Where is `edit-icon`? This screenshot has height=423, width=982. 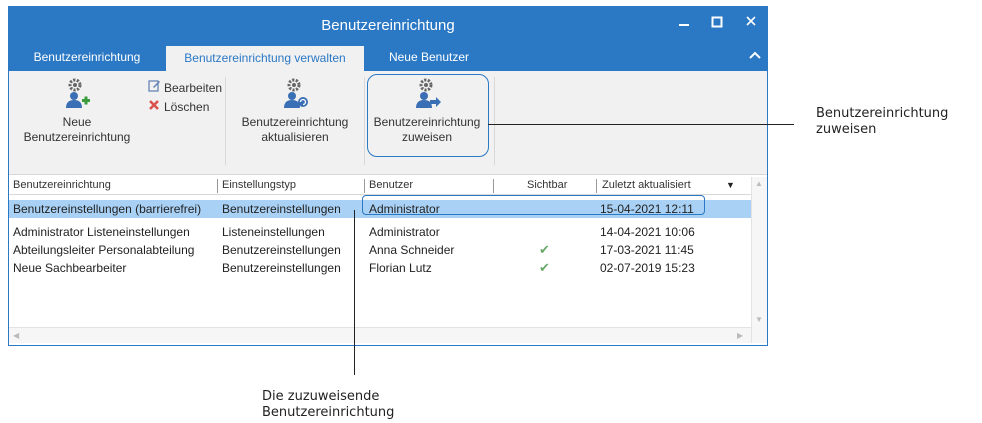 edit-icon is located at coordinates (154, 87).